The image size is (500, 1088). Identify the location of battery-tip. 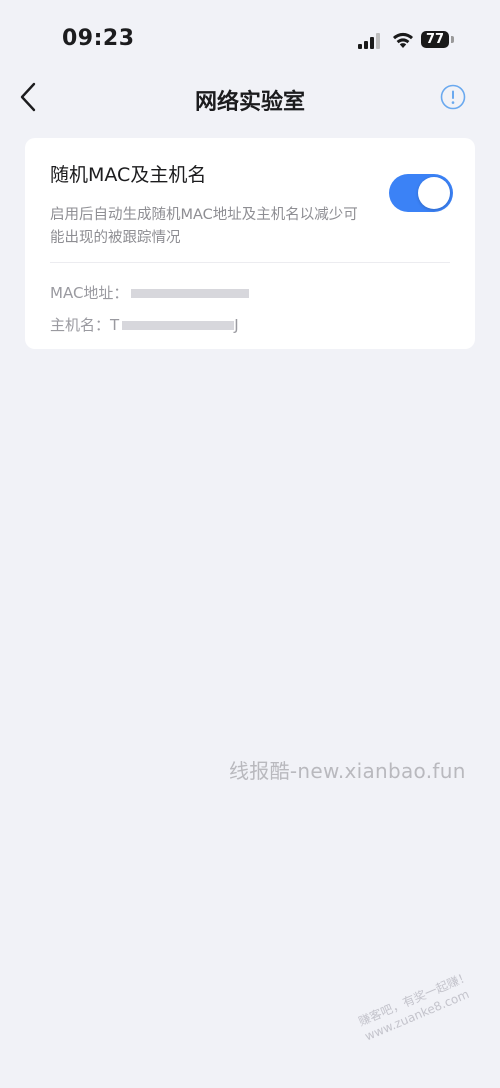
(452, 39).